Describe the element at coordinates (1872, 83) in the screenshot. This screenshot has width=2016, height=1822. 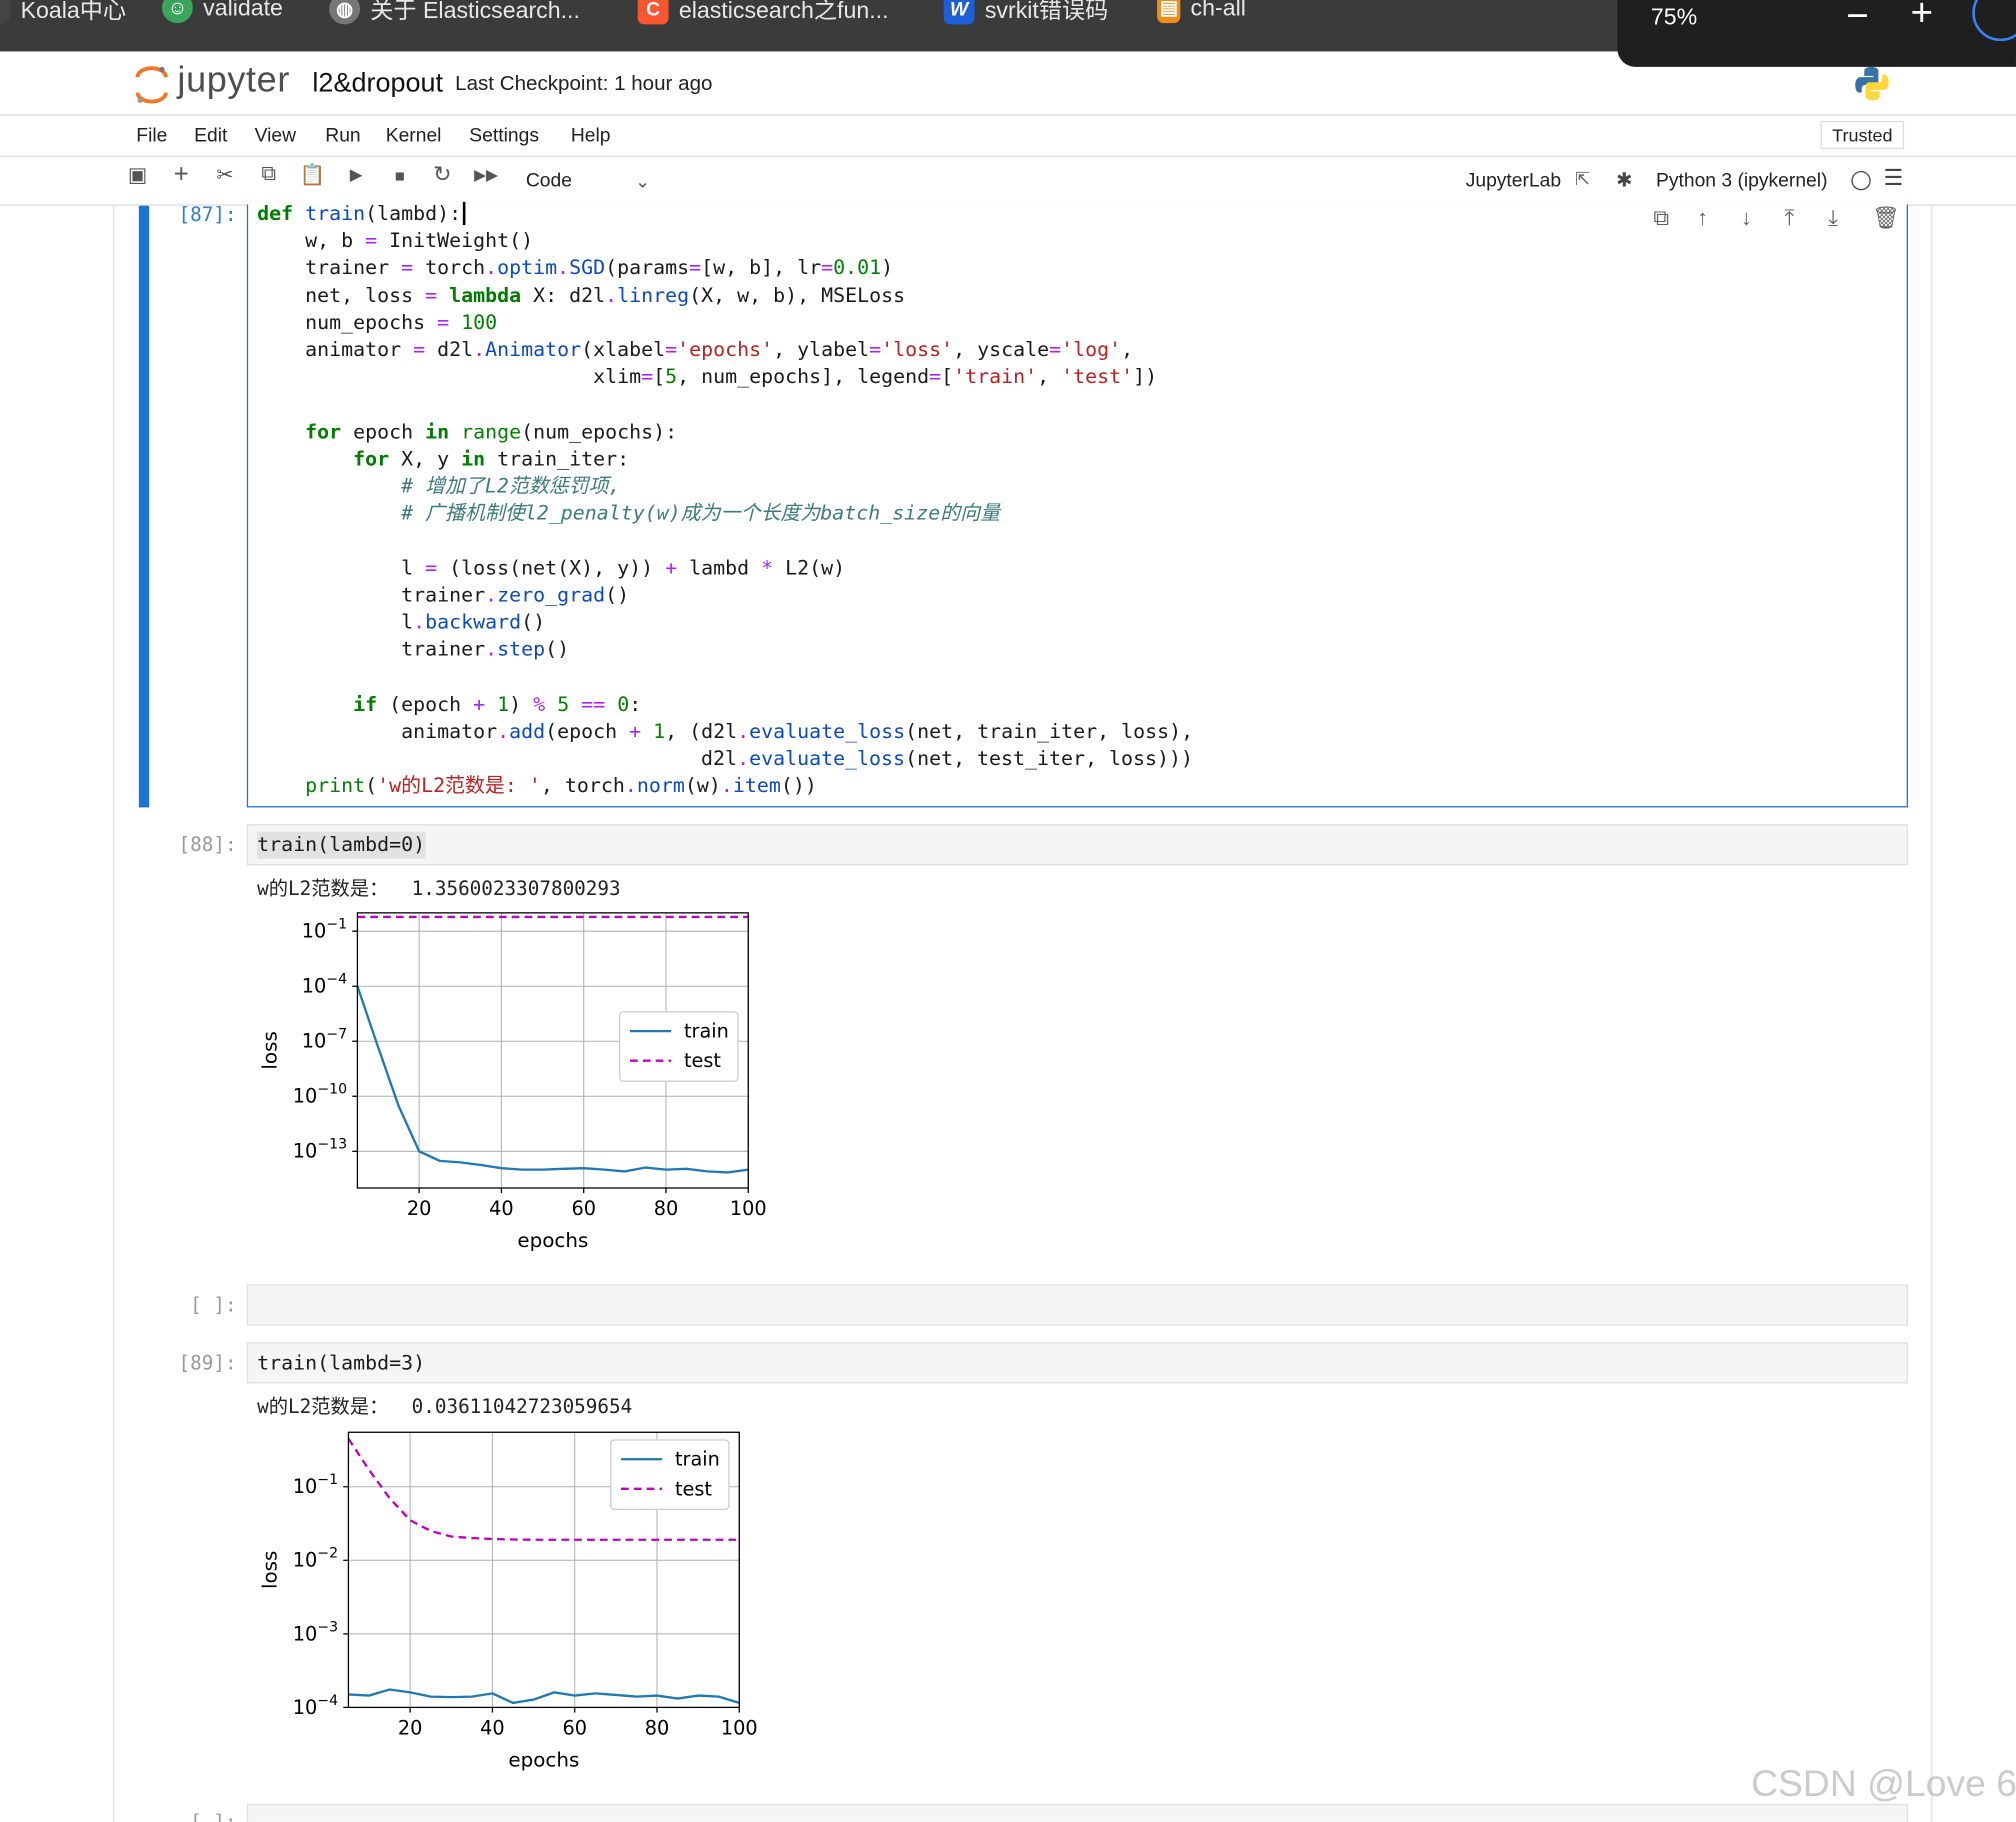
I see `python-logo-icon` at that location.